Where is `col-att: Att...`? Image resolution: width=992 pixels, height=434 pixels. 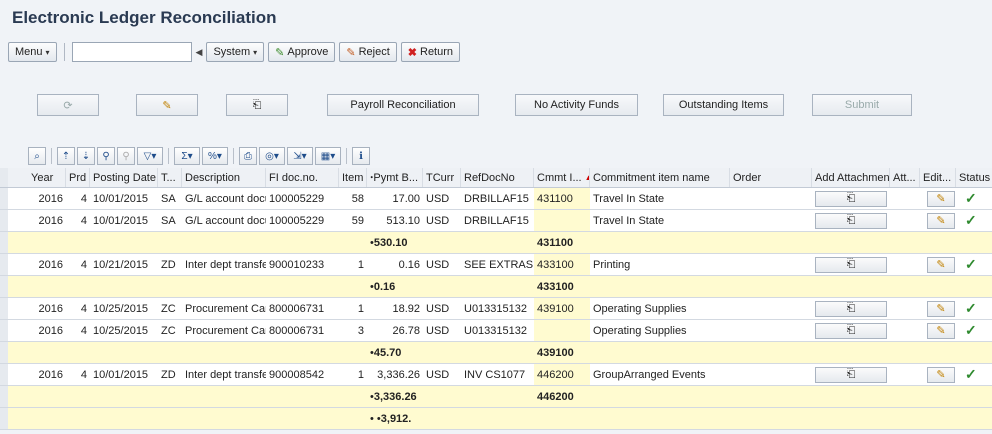
col-att: Att... is located at coordinates (905, 177).